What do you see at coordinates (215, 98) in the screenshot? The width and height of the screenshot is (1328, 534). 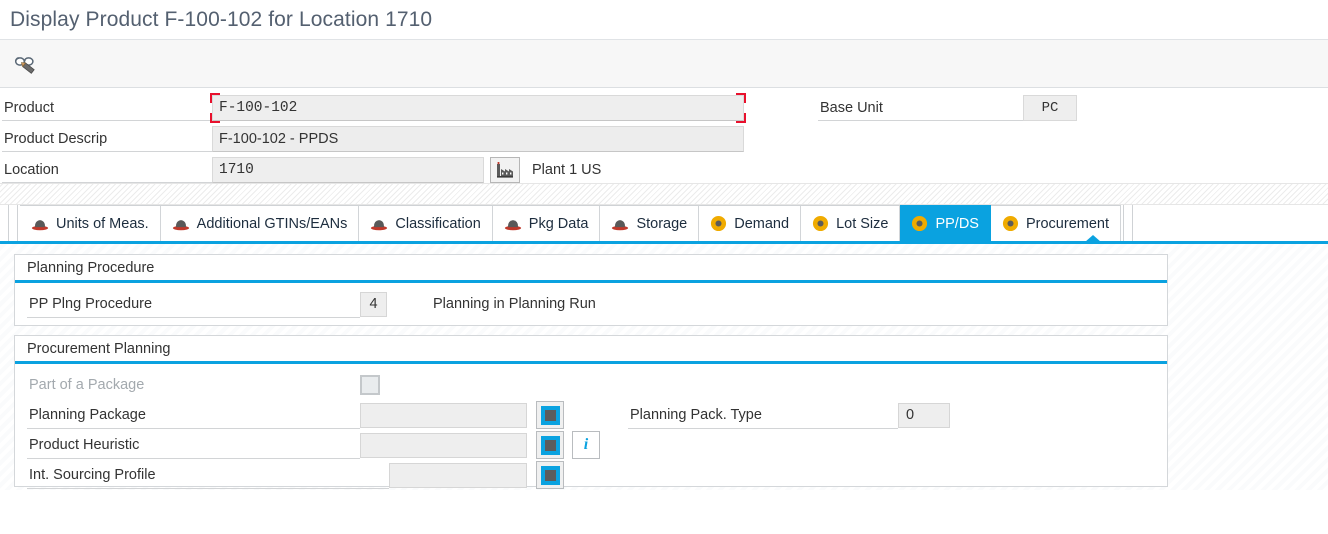 I see `required-bracket-top-left` at bounding box center [215, 98].